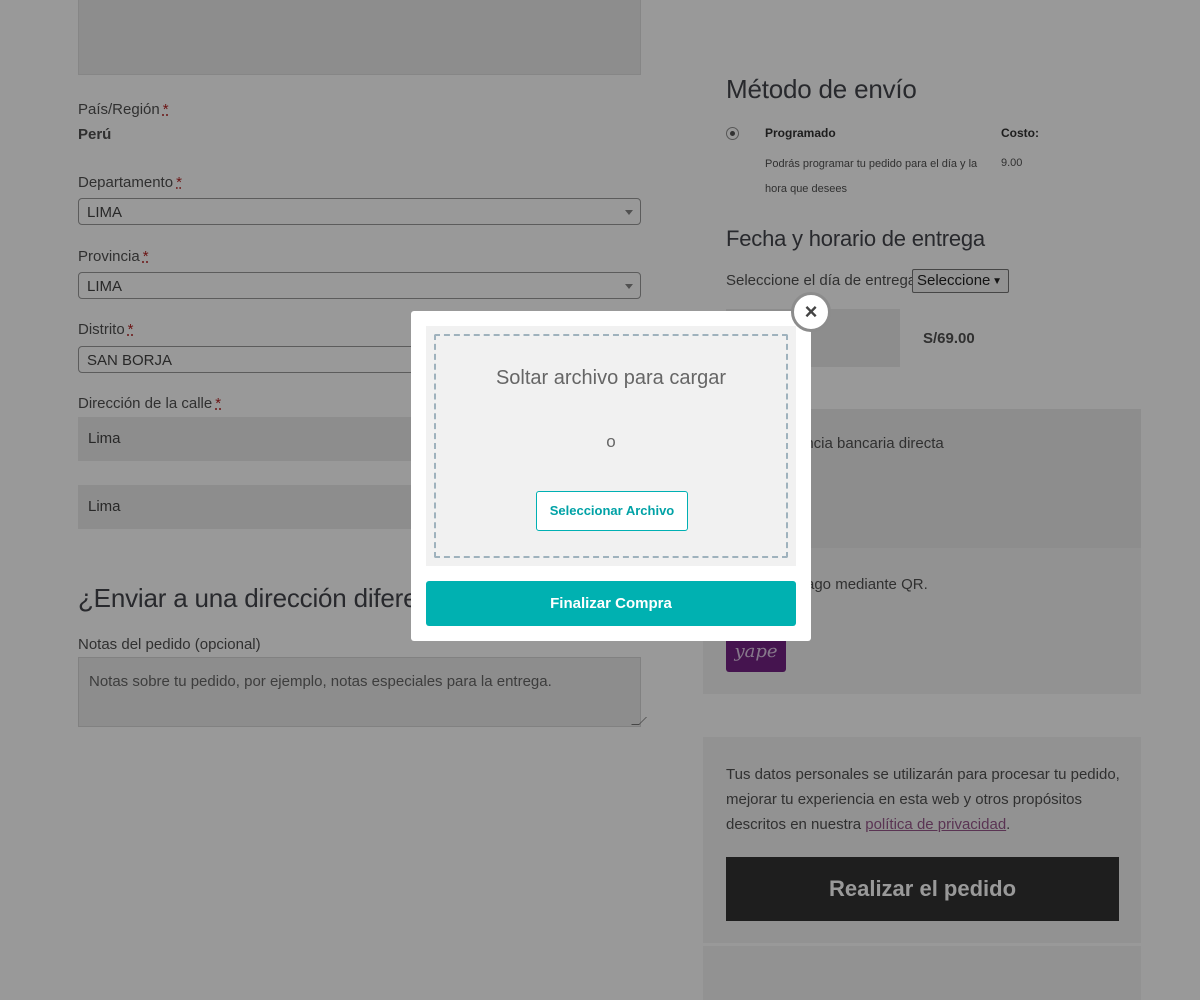 The height and width of the screenshot is (1000, 1200). What do you see at coordinates (611, 441) in the screenshot?
I see `dropzone-or-text: o` at bounding box center [611, 441].